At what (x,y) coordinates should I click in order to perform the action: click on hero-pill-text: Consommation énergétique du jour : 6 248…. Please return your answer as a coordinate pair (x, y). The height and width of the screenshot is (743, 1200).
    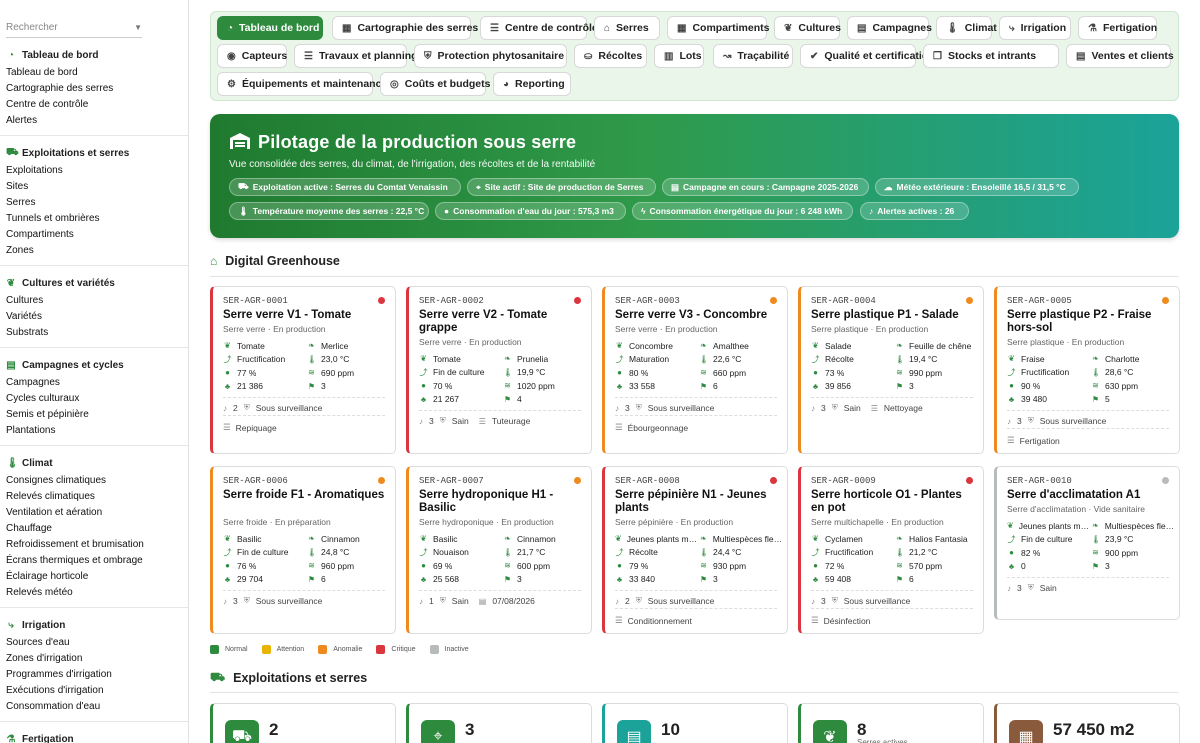
    Looking at the image, I should click on (746, 211).